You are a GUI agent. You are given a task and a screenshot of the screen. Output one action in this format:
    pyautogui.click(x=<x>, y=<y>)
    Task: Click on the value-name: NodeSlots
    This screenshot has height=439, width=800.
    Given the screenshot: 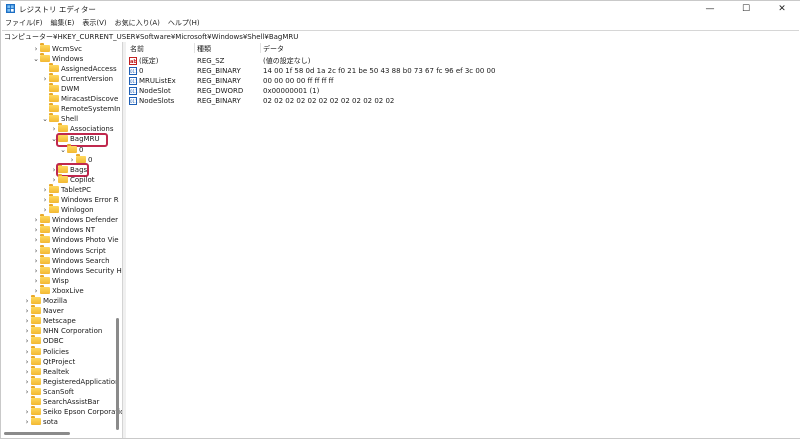 What is the action you would take?
    pyautogui.click(x=157, y=101)
    